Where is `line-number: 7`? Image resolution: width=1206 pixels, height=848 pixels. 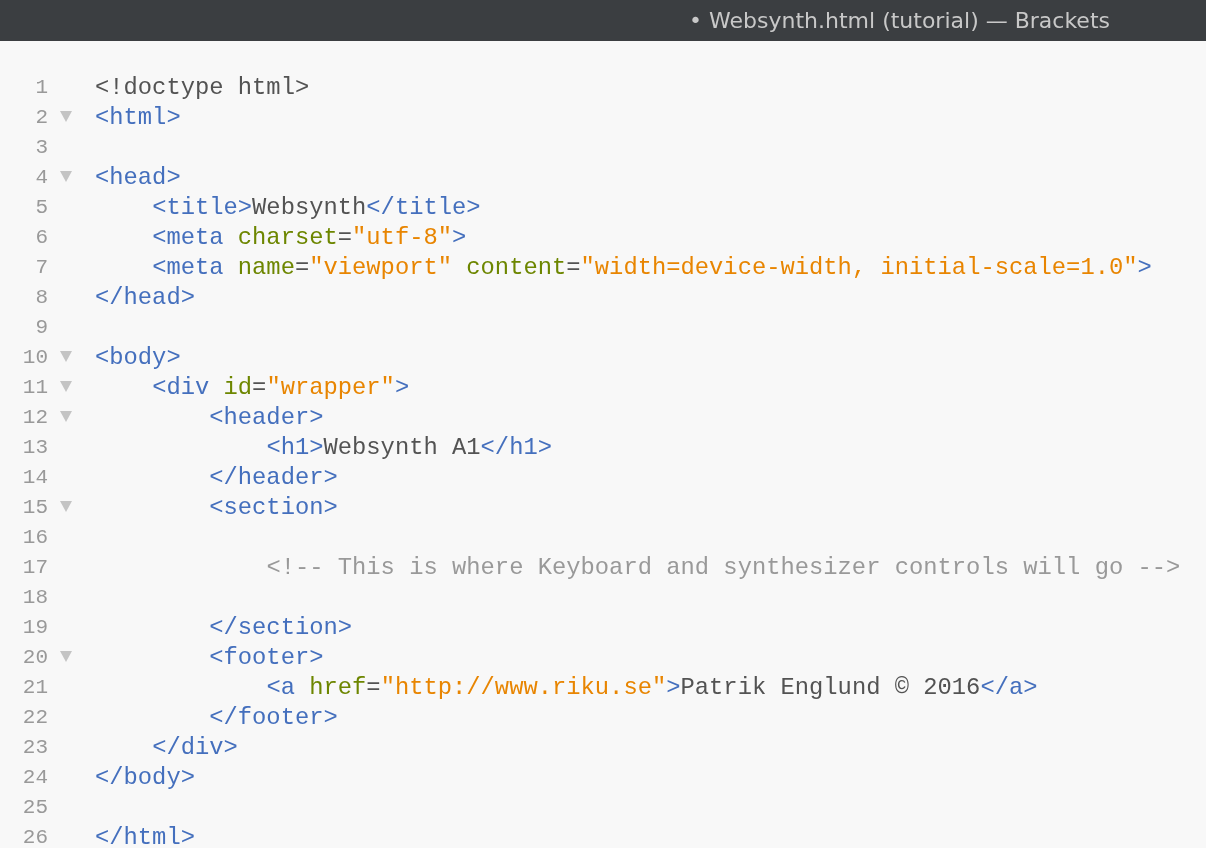 line-number: 7 is located at coordinates (41, 267).